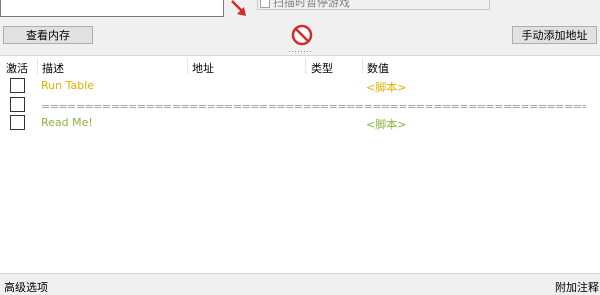 The width and height of the screenshot is (600, 295). I want to click on view-memory-button: 查看内存, so click(48, 35).